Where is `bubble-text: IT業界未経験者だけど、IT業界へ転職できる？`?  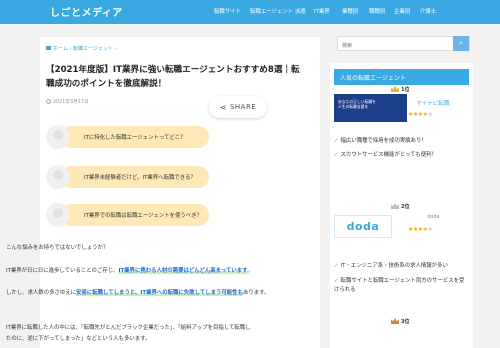 bubble-text: IT業界未経験者だけど、IT業界へ転職できる？ is located at coordinates (140, 178).